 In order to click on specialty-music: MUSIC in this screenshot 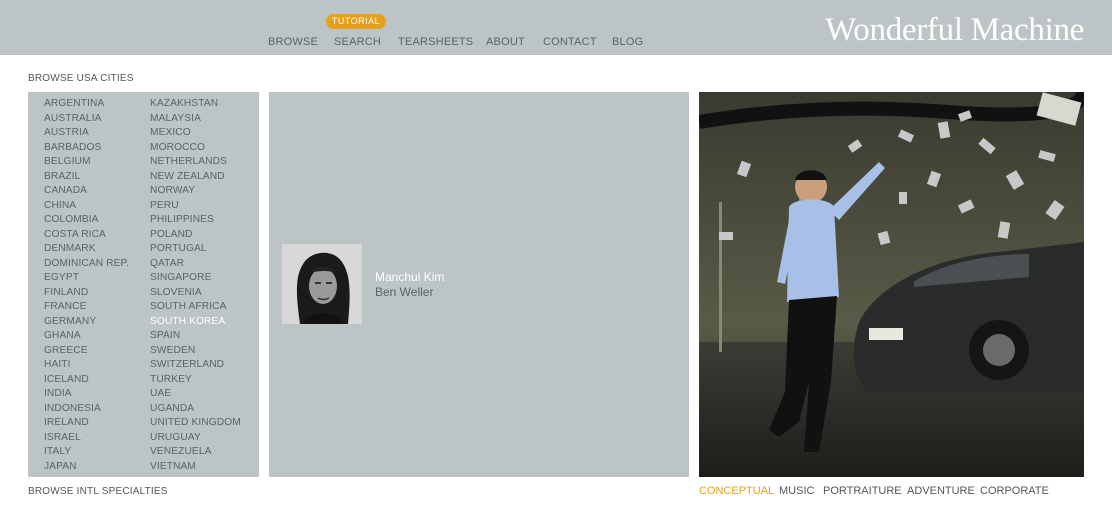, I will do `click(796, 491)`.